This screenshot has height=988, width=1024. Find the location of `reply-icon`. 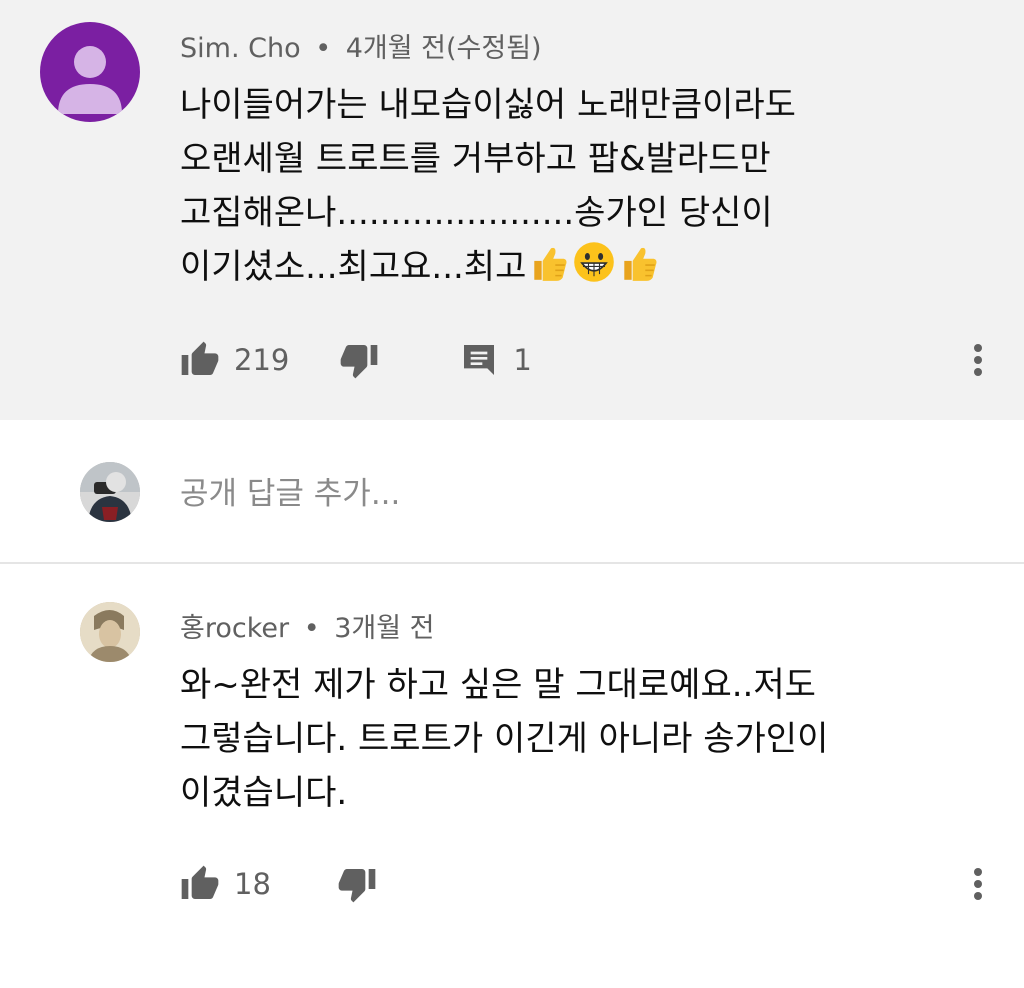

reply-icon is located at coordinates (479, 360).